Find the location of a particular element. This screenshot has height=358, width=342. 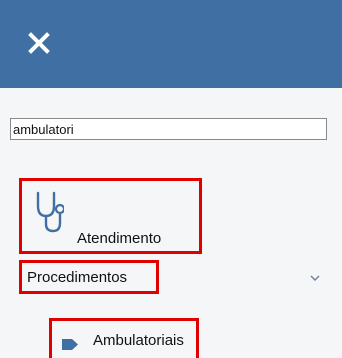

stethoscope-icon is located at coordinates (50, 212).